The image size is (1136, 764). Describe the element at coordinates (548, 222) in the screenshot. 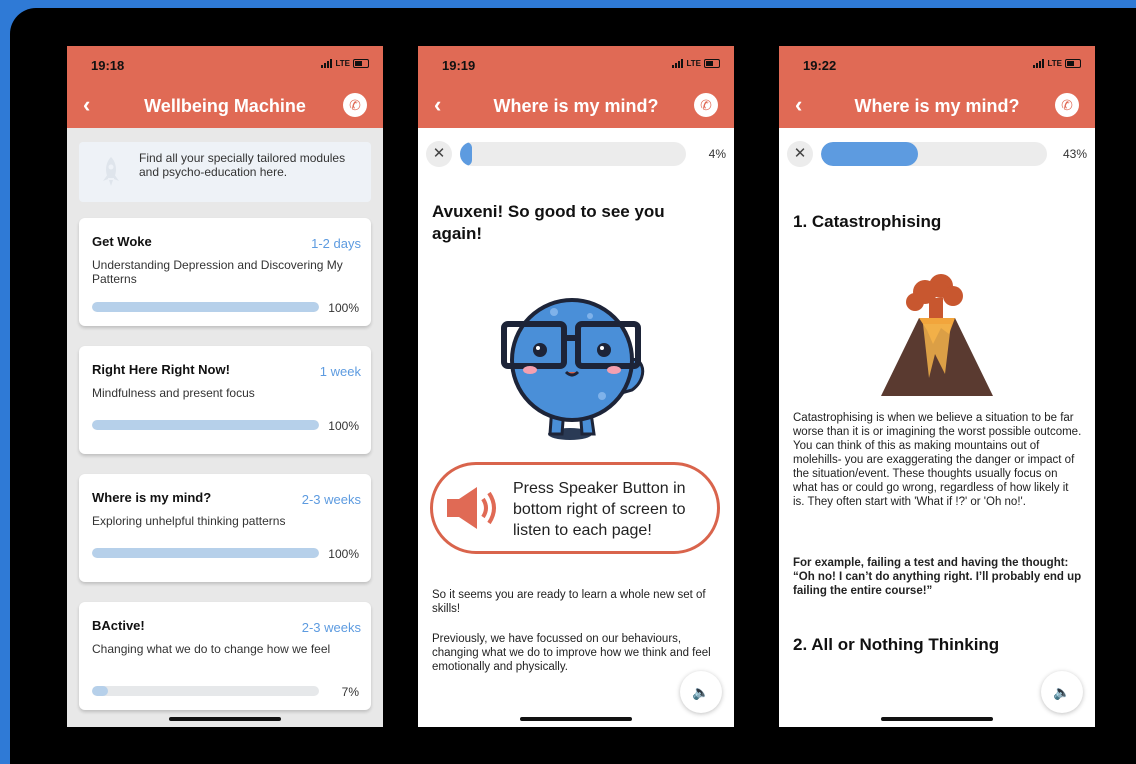

I see `greeting-heading: Avuxeni! So good to see you again!` at that location.